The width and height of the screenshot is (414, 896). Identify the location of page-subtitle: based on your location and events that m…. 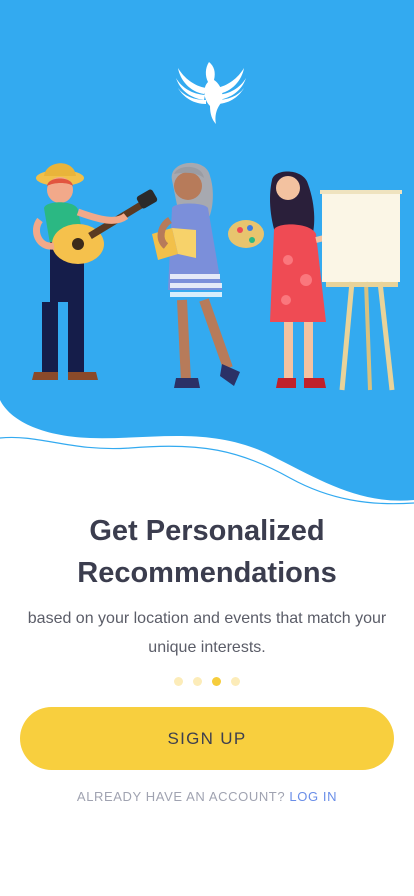
(207, 633).